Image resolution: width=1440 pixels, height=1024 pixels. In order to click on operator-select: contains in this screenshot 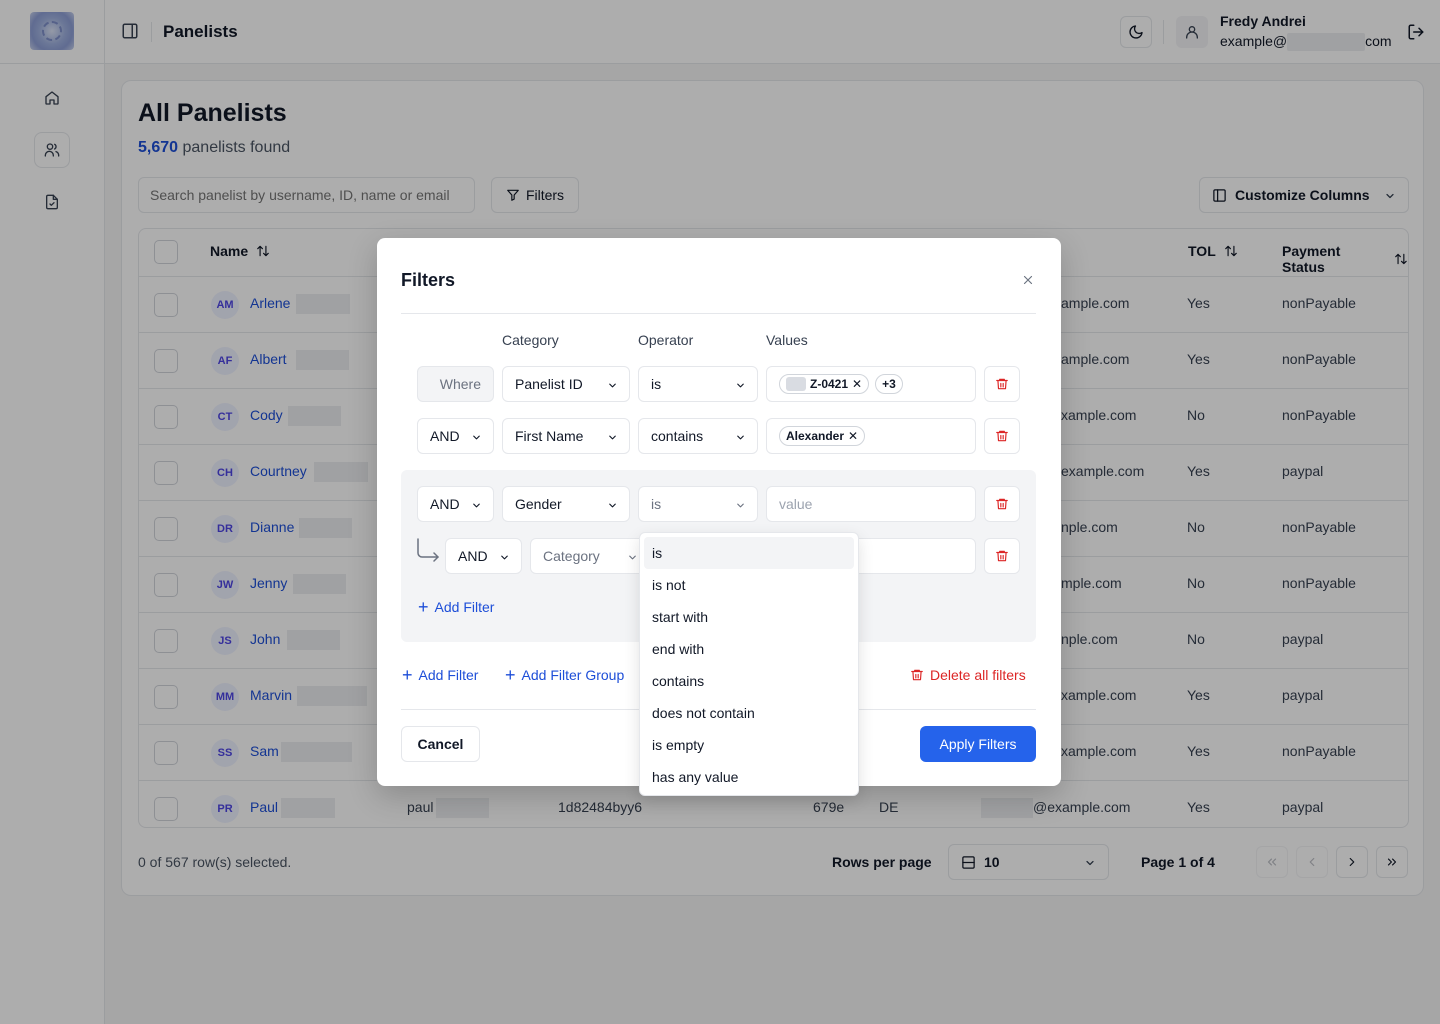, I will do `click(698, 436)`.